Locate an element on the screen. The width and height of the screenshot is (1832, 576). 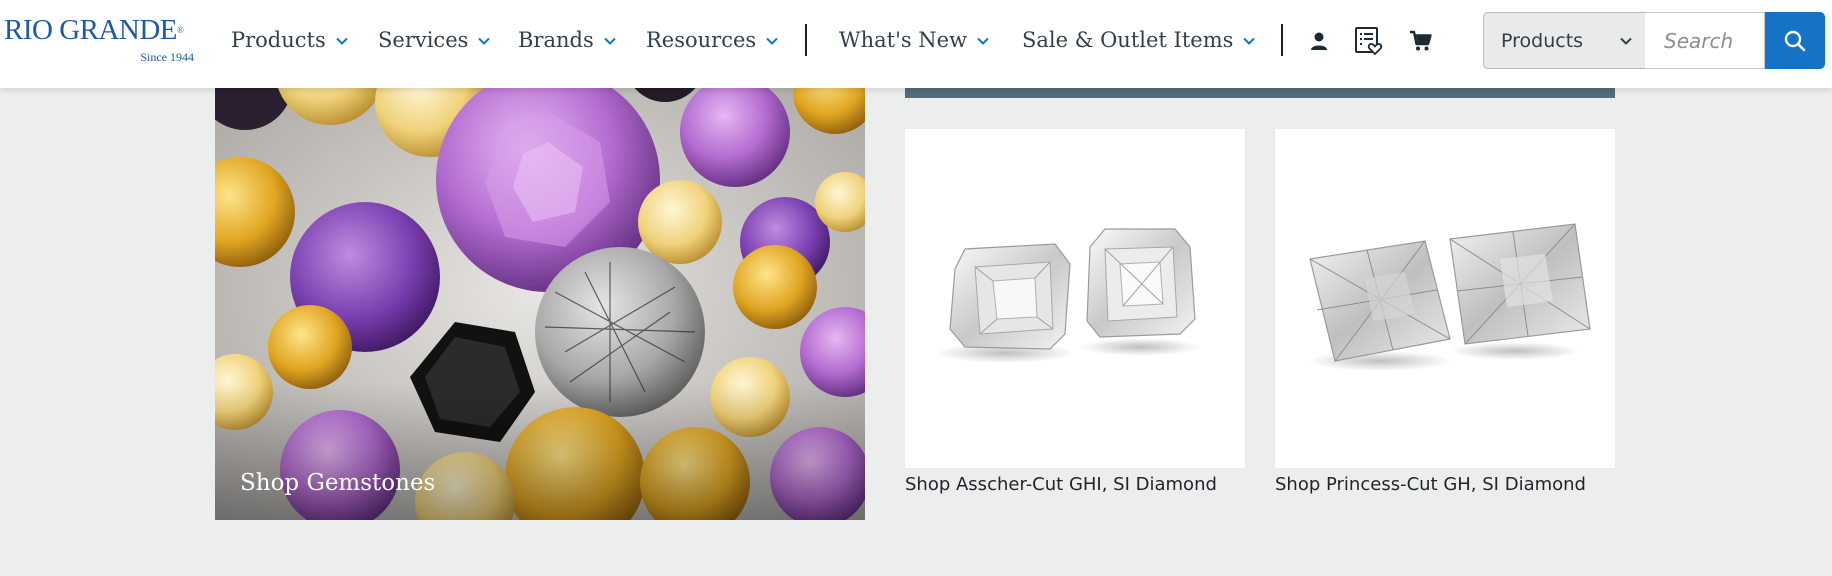
nav-brands: Brands is located at coordinates (567, 40).